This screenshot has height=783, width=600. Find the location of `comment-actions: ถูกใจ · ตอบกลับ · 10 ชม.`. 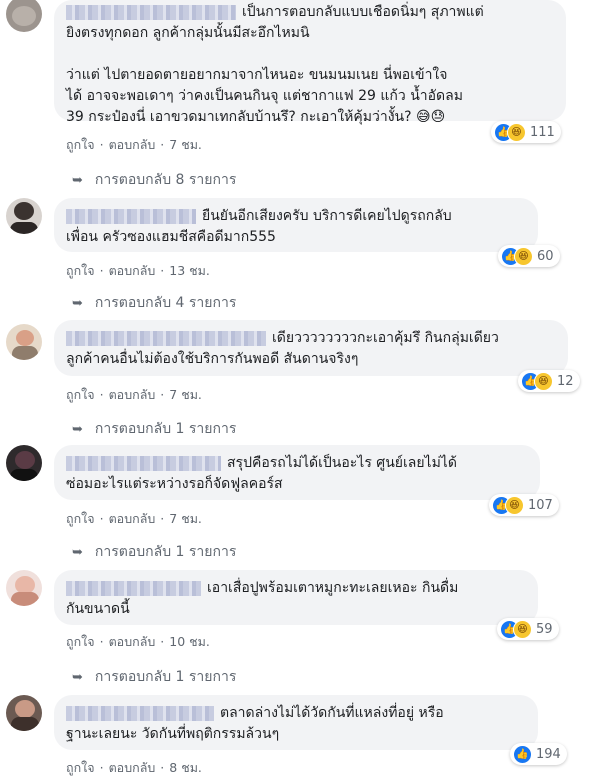

comment-actions: ถูกใจ · ตอบกลับ · 10 ชม. is located at coordinates (138, 642).